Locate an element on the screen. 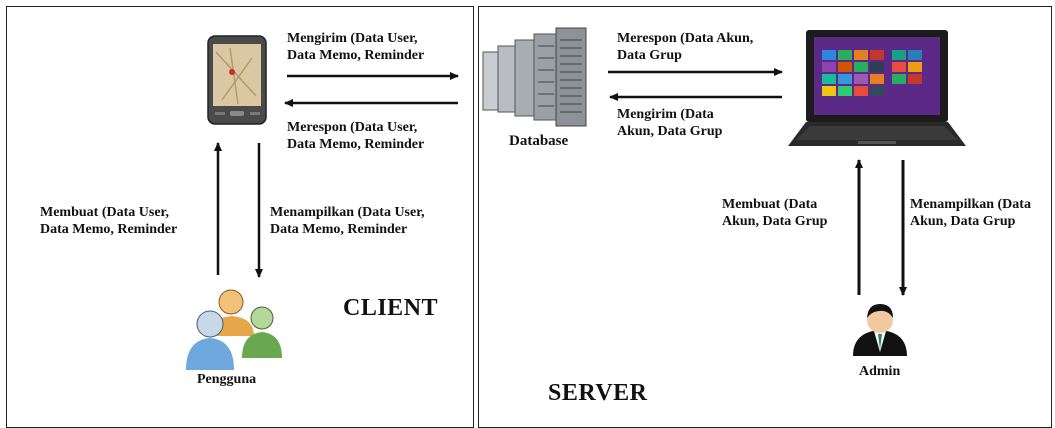 The image size is (1055, 428). client-title: CLIENT is located at coordinates (391, 308).